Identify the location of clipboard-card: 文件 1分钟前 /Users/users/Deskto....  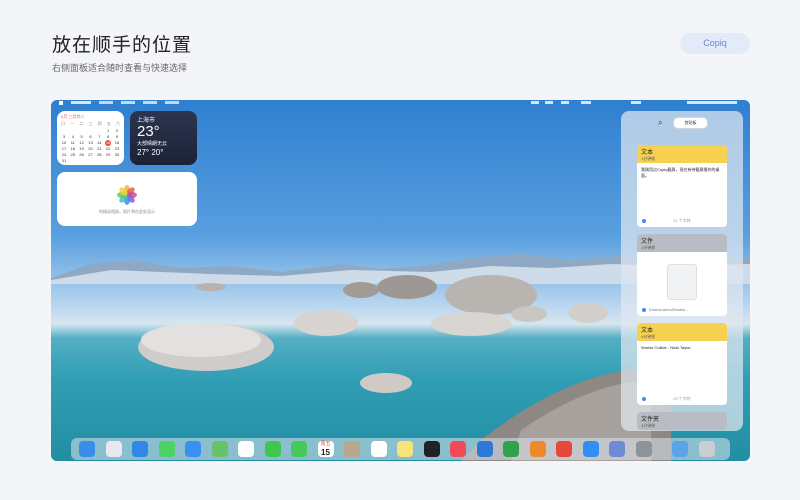
(682, 275).